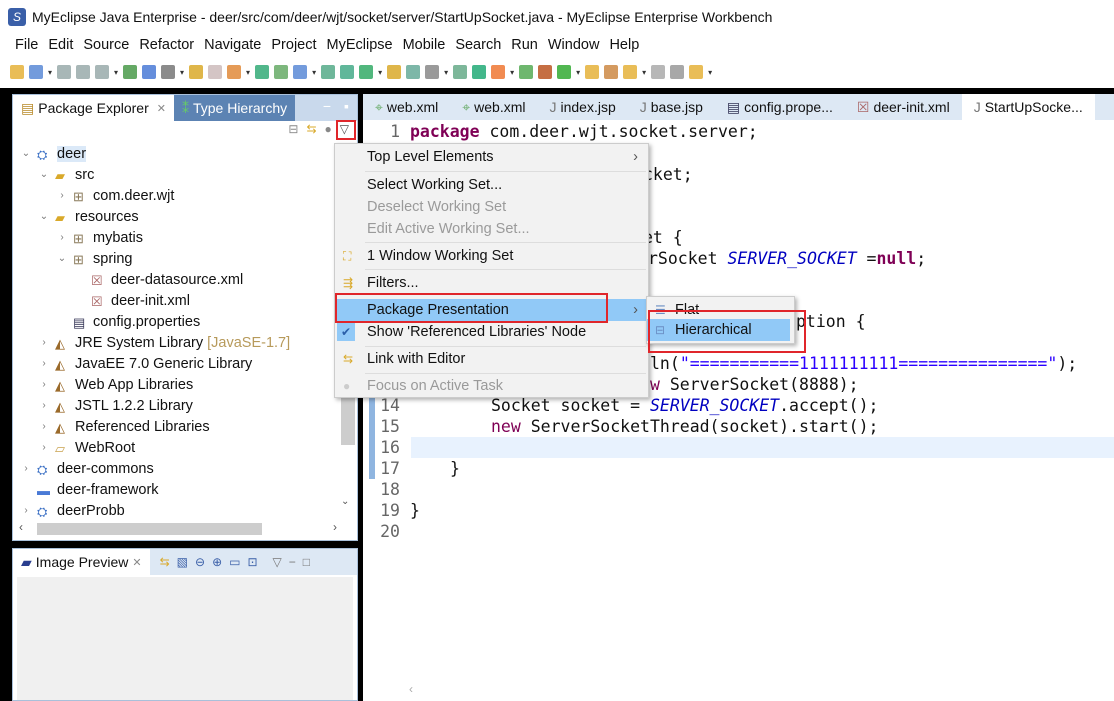  I want to click on menu-project: Project, so click(293, 45).